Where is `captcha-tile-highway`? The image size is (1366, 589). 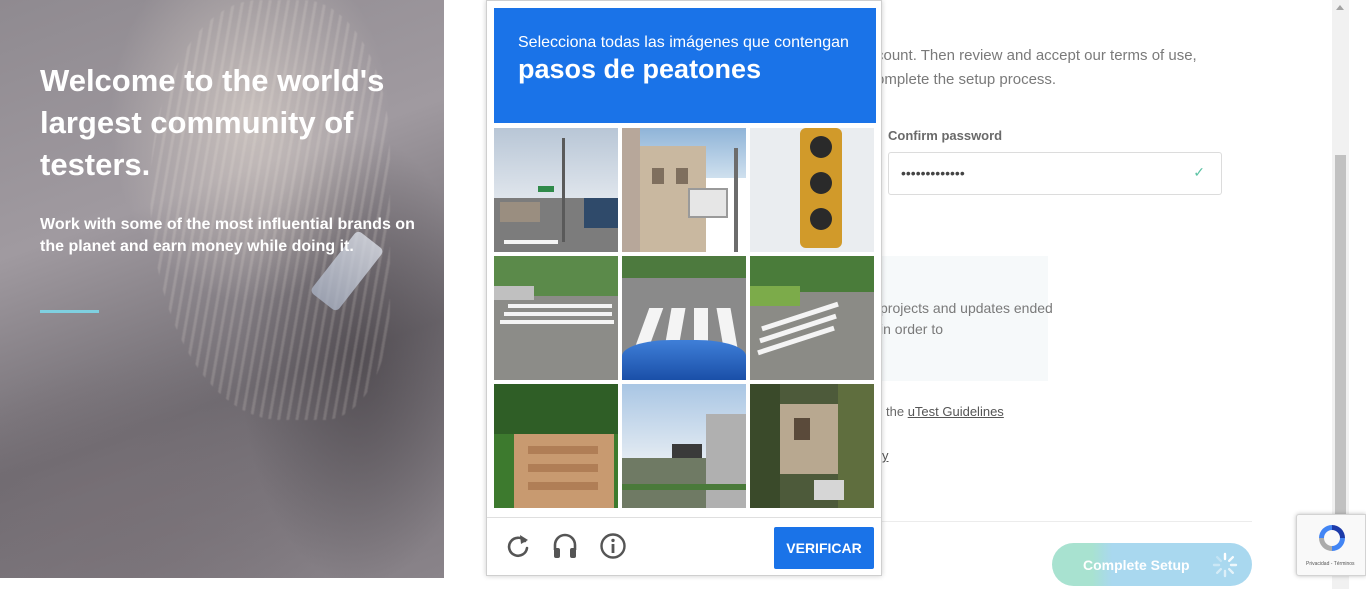 captcha-tile-highway is located at coordinates (684, 446).